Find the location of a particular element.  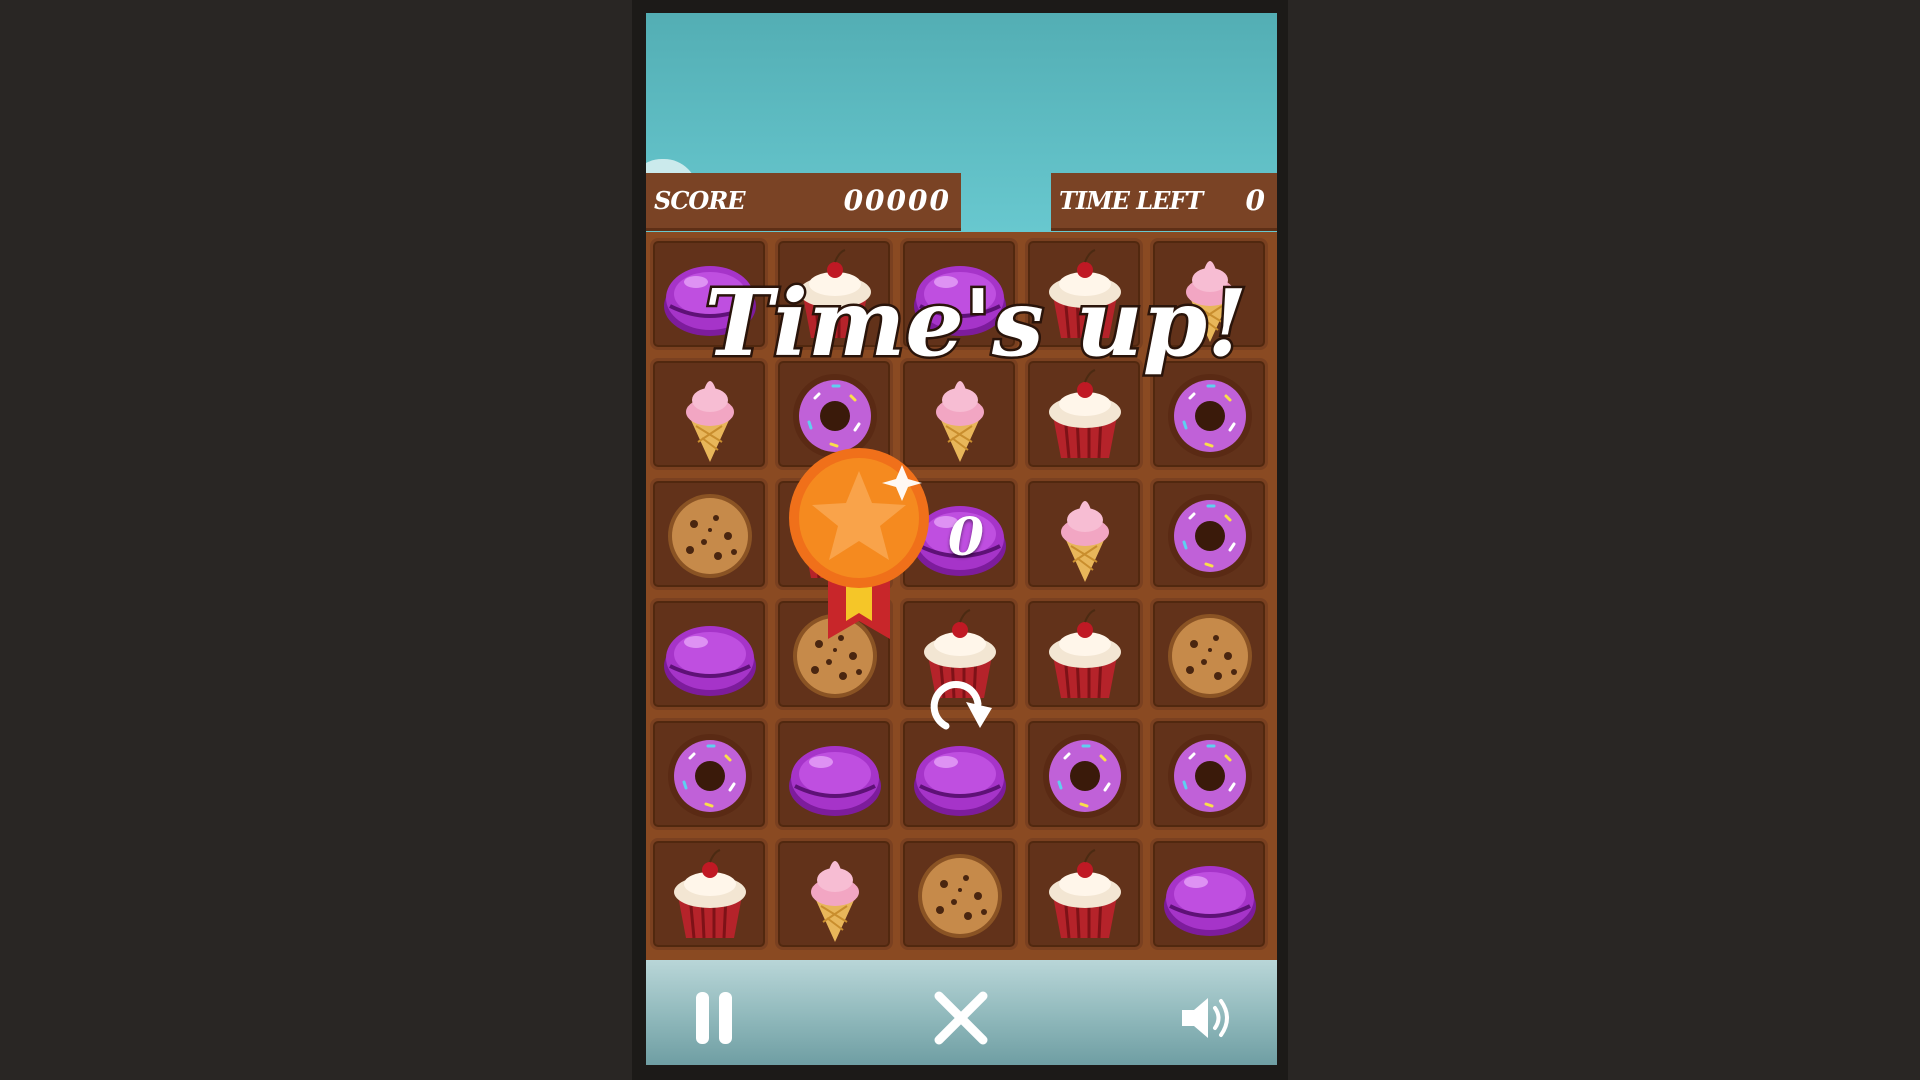

sound-button is located at coordinates (1208, 1018).